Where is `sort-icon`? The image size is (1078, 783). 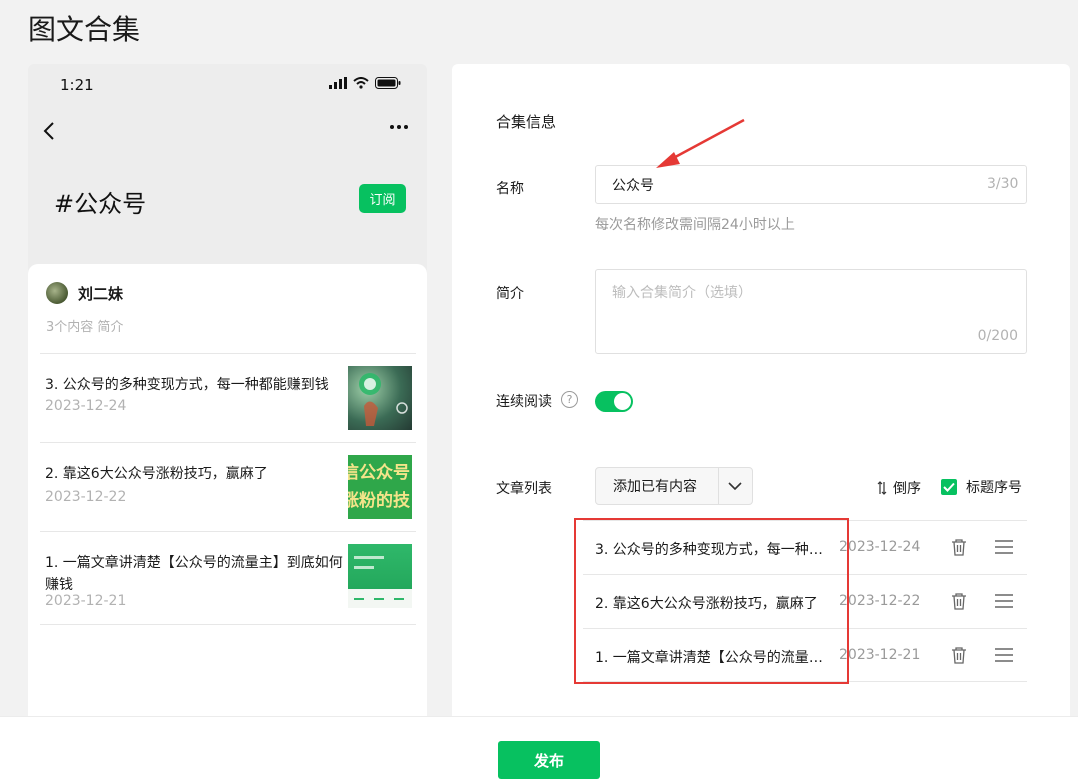
sort-icon is located at coordinates (882, 488).